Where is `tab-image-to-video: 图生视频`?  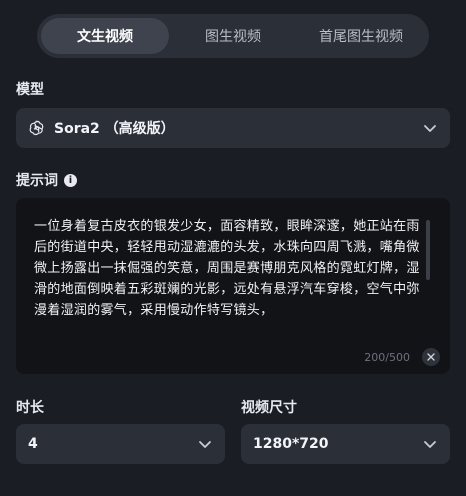
tab-image-to-video: 图生视频 is located at coordinates (233, 36).